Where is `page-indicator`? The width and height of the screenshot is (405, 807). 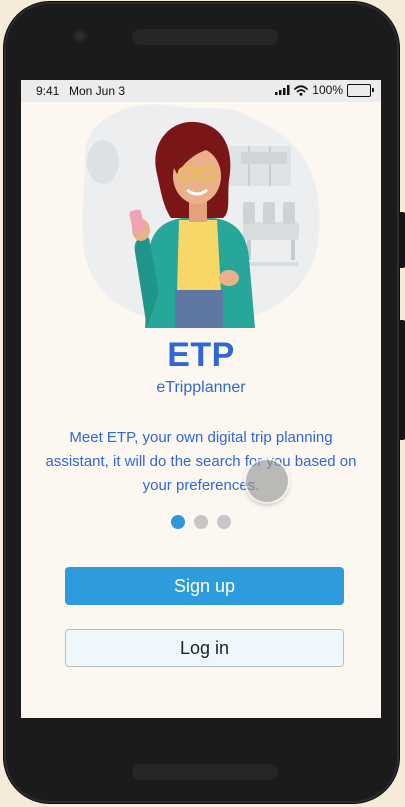 page-indicator is located at coordinates (201, 522).